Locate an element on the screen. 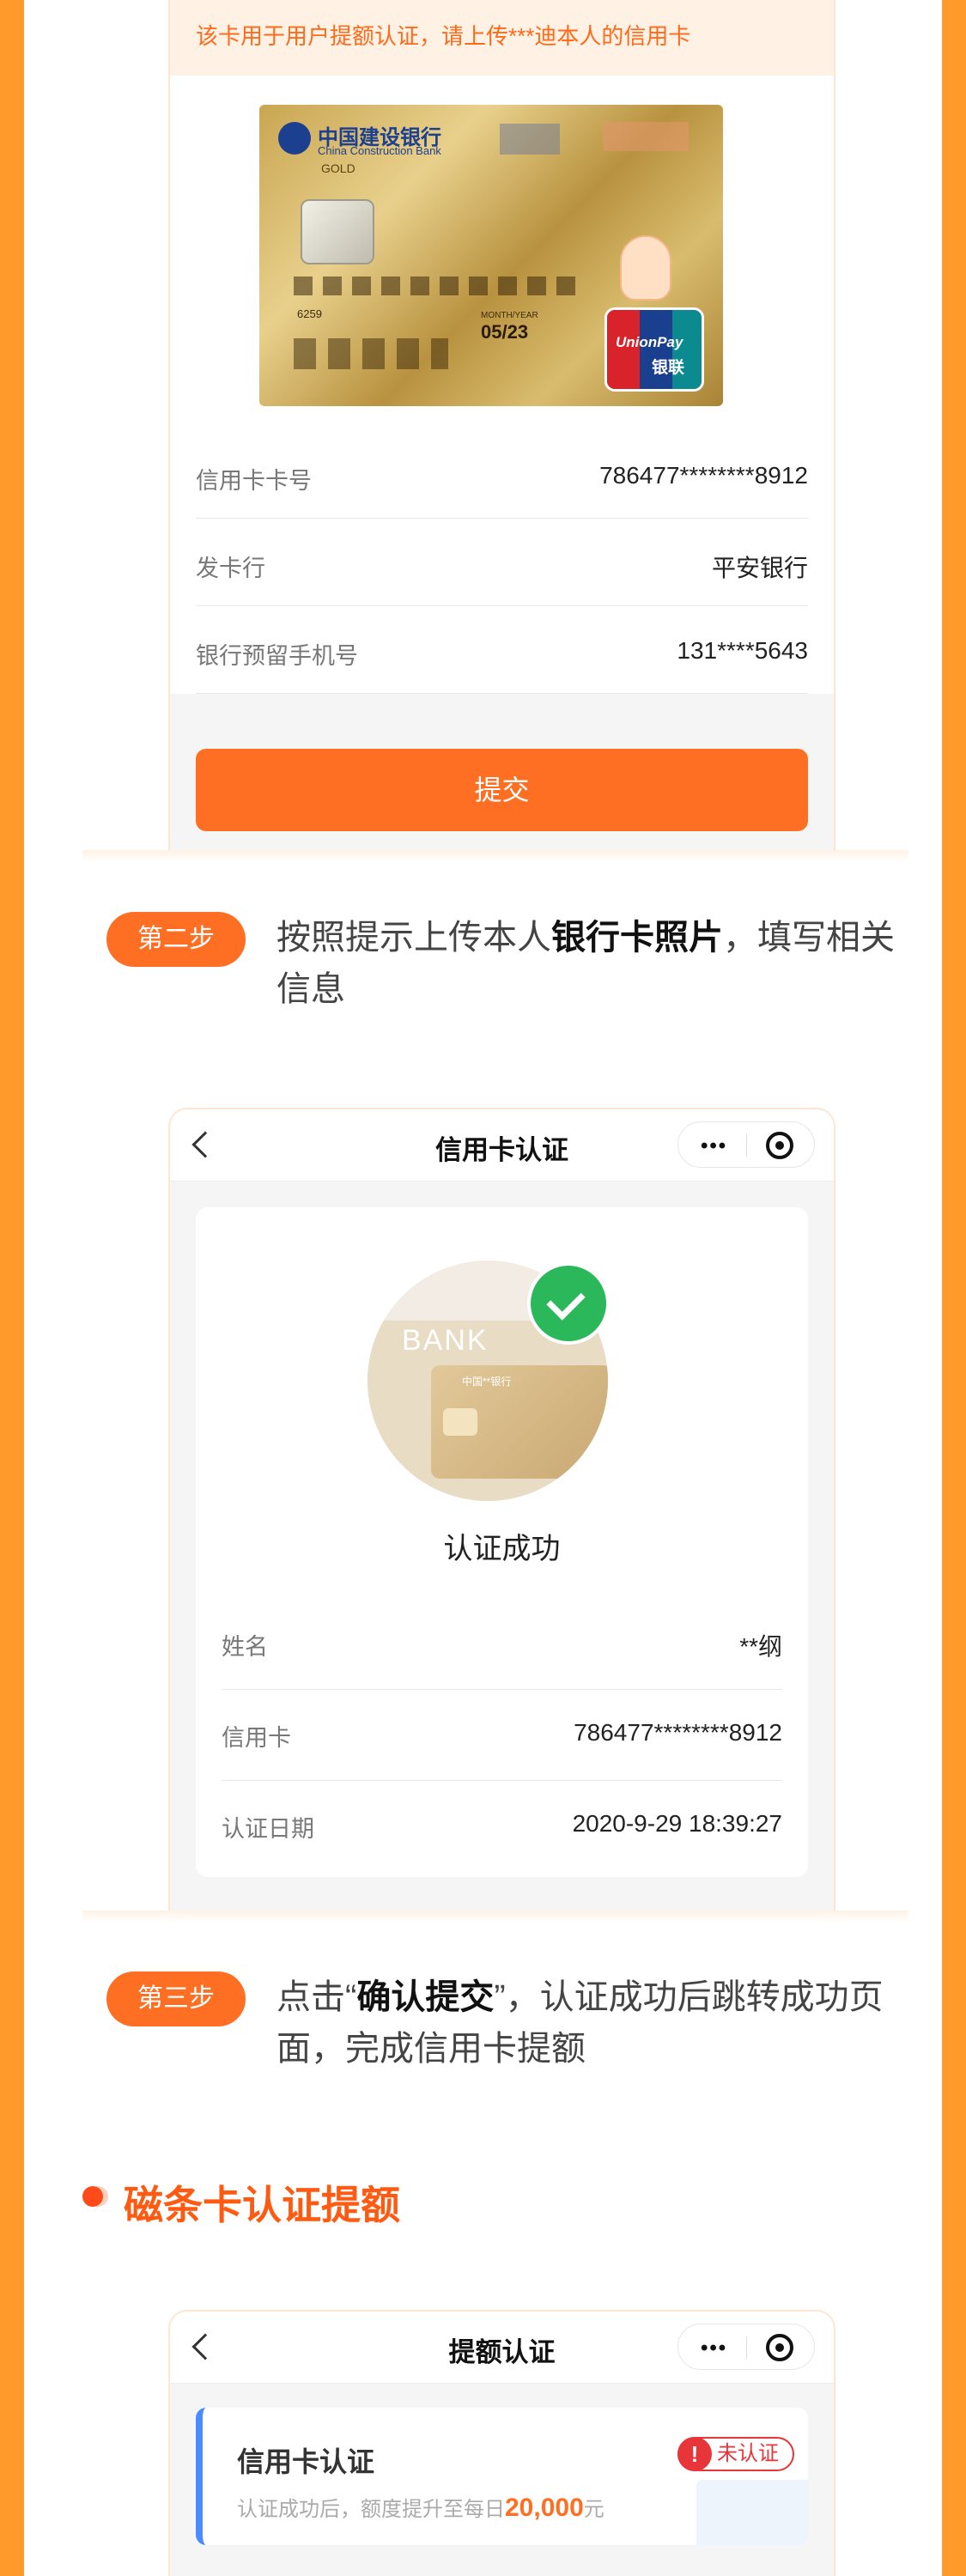 The height and width of the screenshot is (2576, 966). step2-badge: 第二步 is located at coordinates (176, 940).